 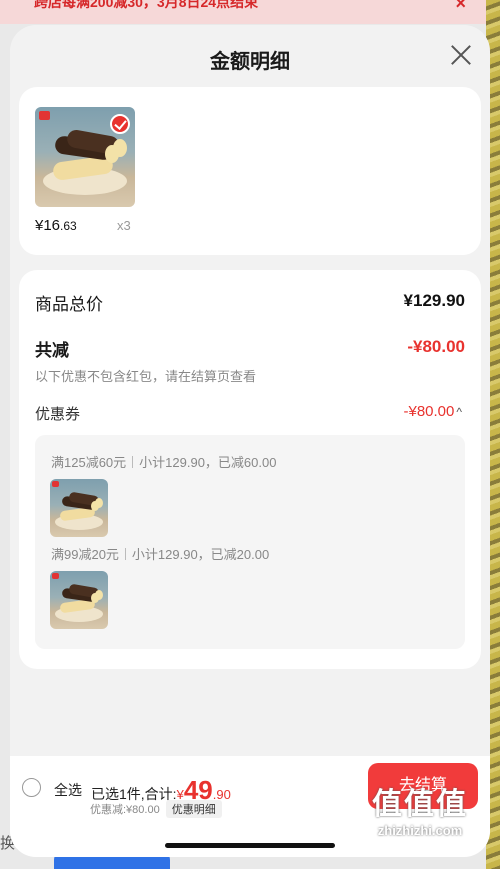 What do you see at coordinates (208, 462) in the screenshot?
I see `coupon-detail: 小计129.90，已减60.00` at bounding box center [208, 462].